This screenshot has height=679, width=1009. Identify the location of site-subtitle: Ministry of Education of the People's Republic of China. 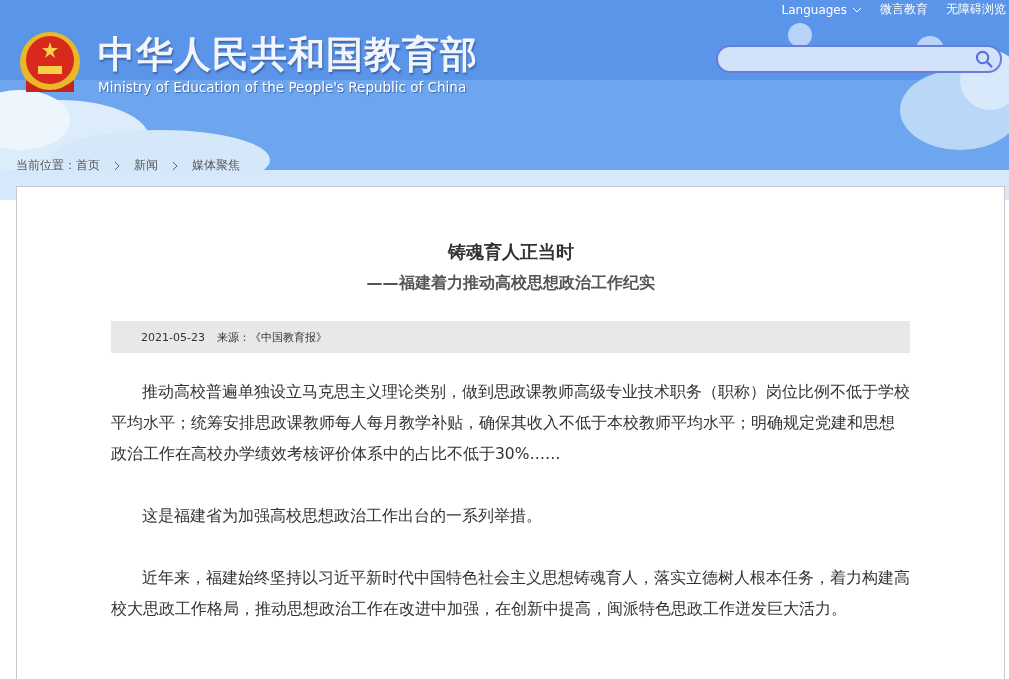
(283, 87).